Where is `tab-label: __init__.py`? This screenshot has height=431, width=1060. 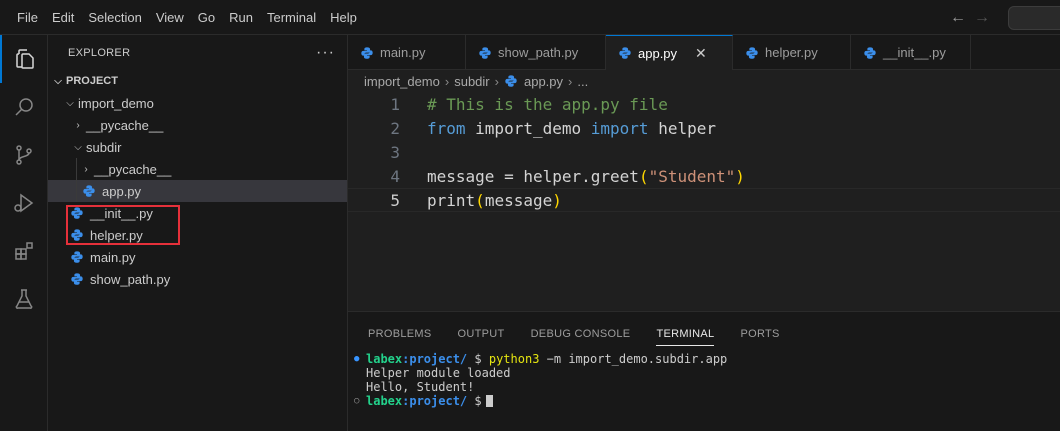 tab-label: __init__.py is located at coordinates (914, 52).